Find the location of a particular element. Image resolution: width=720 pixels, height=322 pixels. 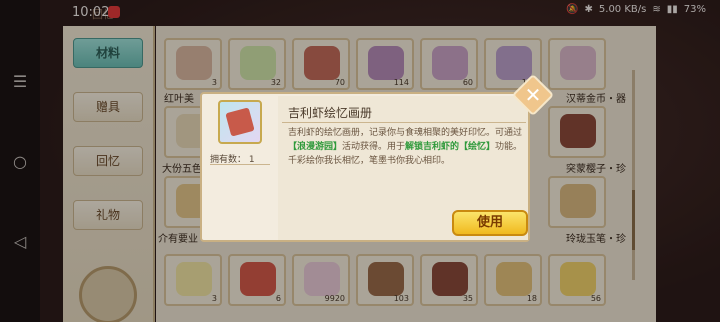

inventory-slot: 70 is located at coordinates (321, 64).